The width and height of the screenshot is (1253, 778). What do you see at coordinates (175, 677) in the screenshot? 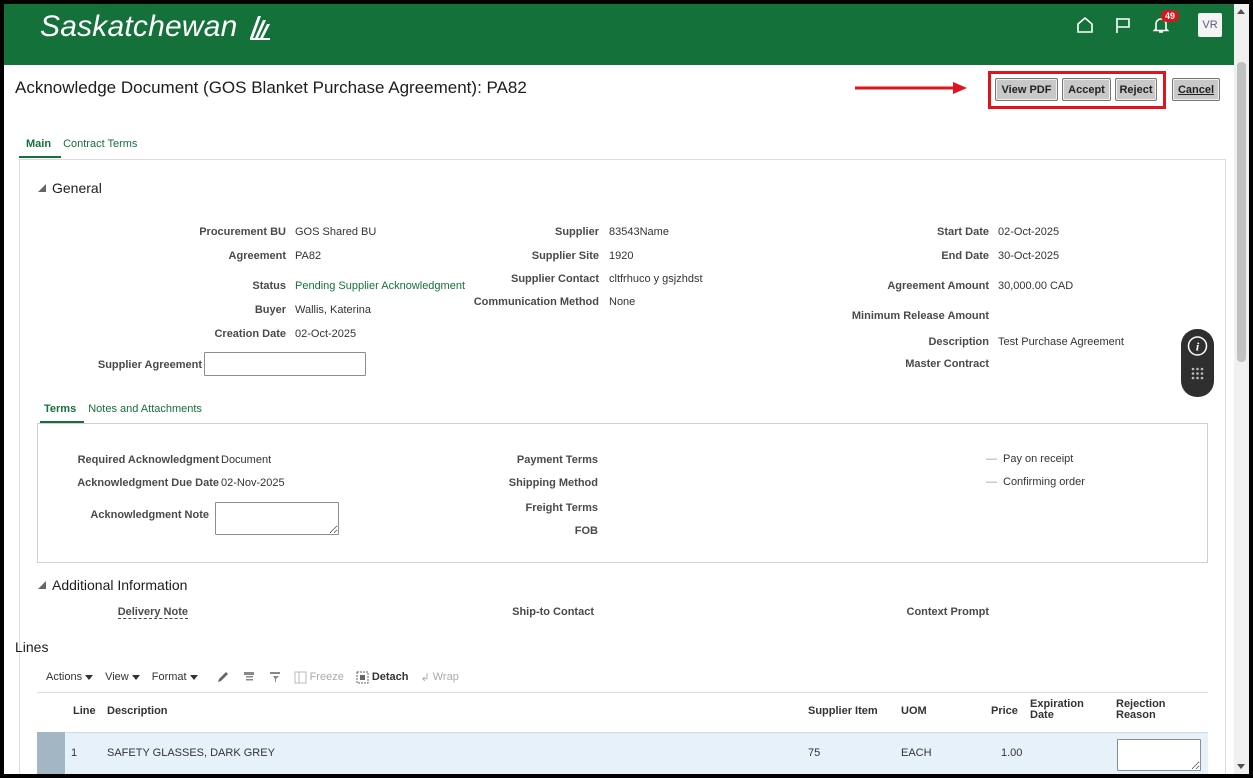
I see `format-menu: Format` at bounding box center [175, 677].